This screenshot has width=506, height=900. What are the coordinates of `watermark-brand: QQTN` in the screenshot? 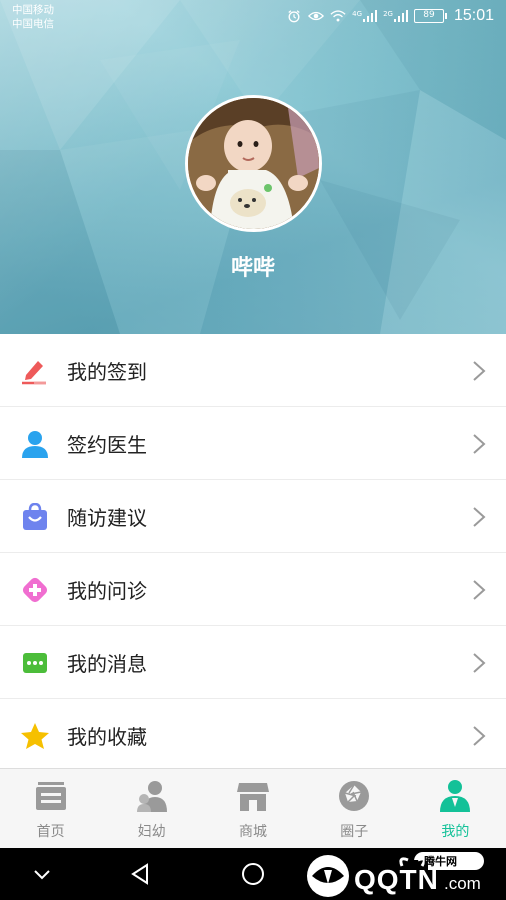 It's located at (396, 879).